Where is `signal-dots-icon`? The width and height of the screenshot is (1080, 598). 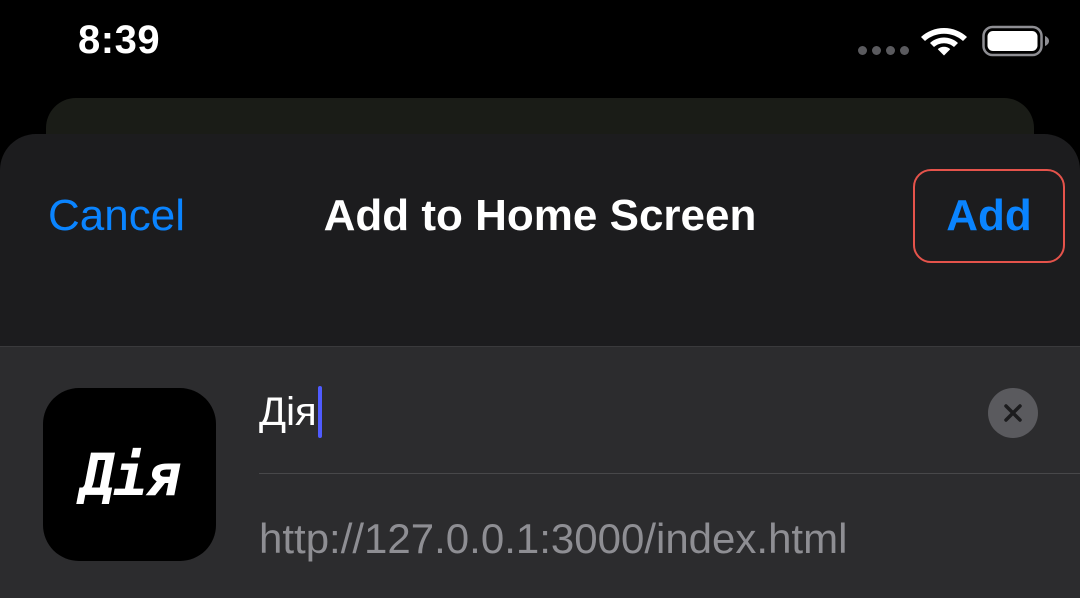
signal-dots-icon is located at coordinates (884, 51).